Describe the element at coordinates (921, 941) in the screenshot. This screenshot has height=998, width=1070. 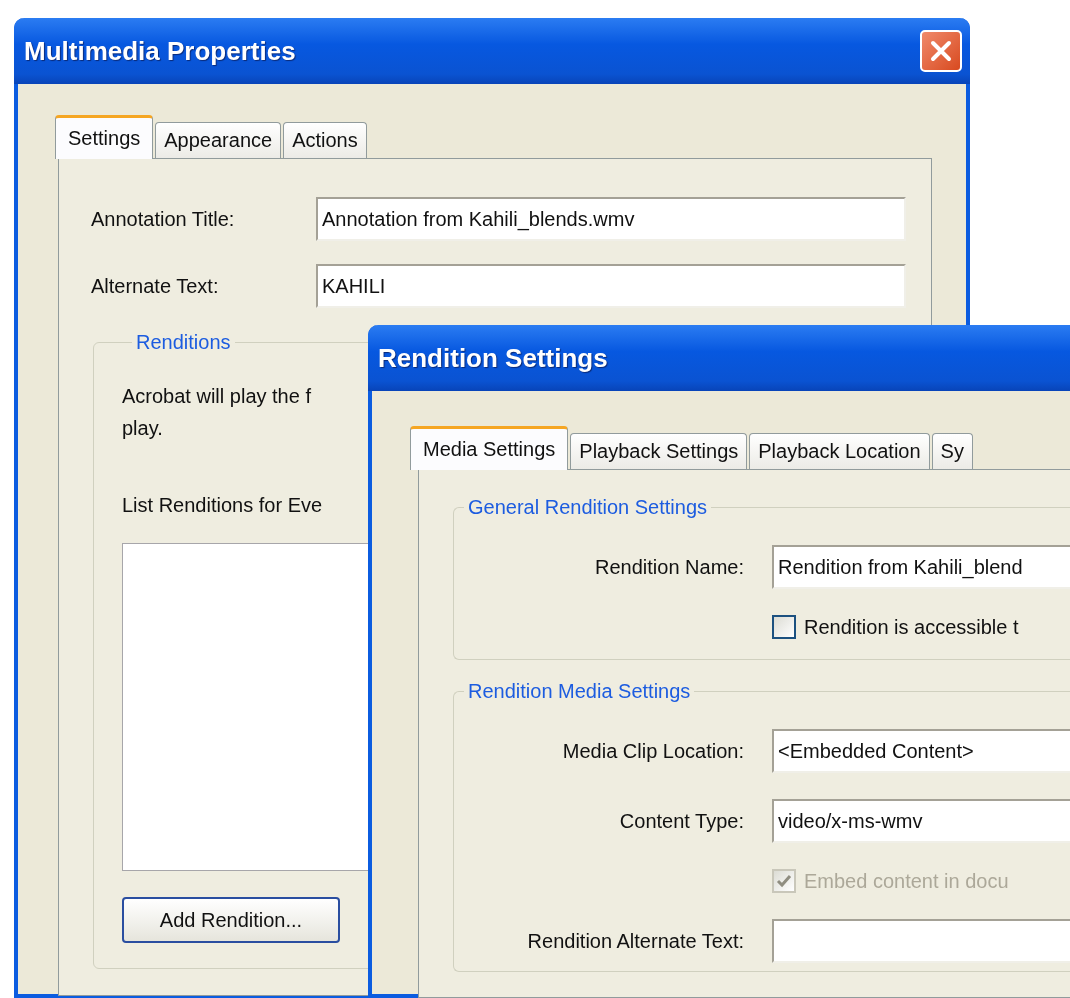
I see `text-field` at that location.